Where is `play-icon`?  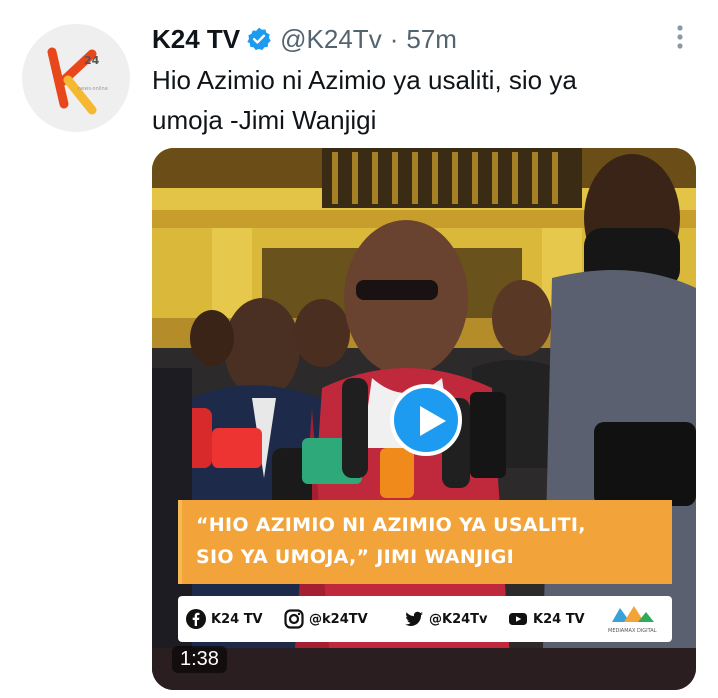
play-icon is located at coordinates (433, 421).